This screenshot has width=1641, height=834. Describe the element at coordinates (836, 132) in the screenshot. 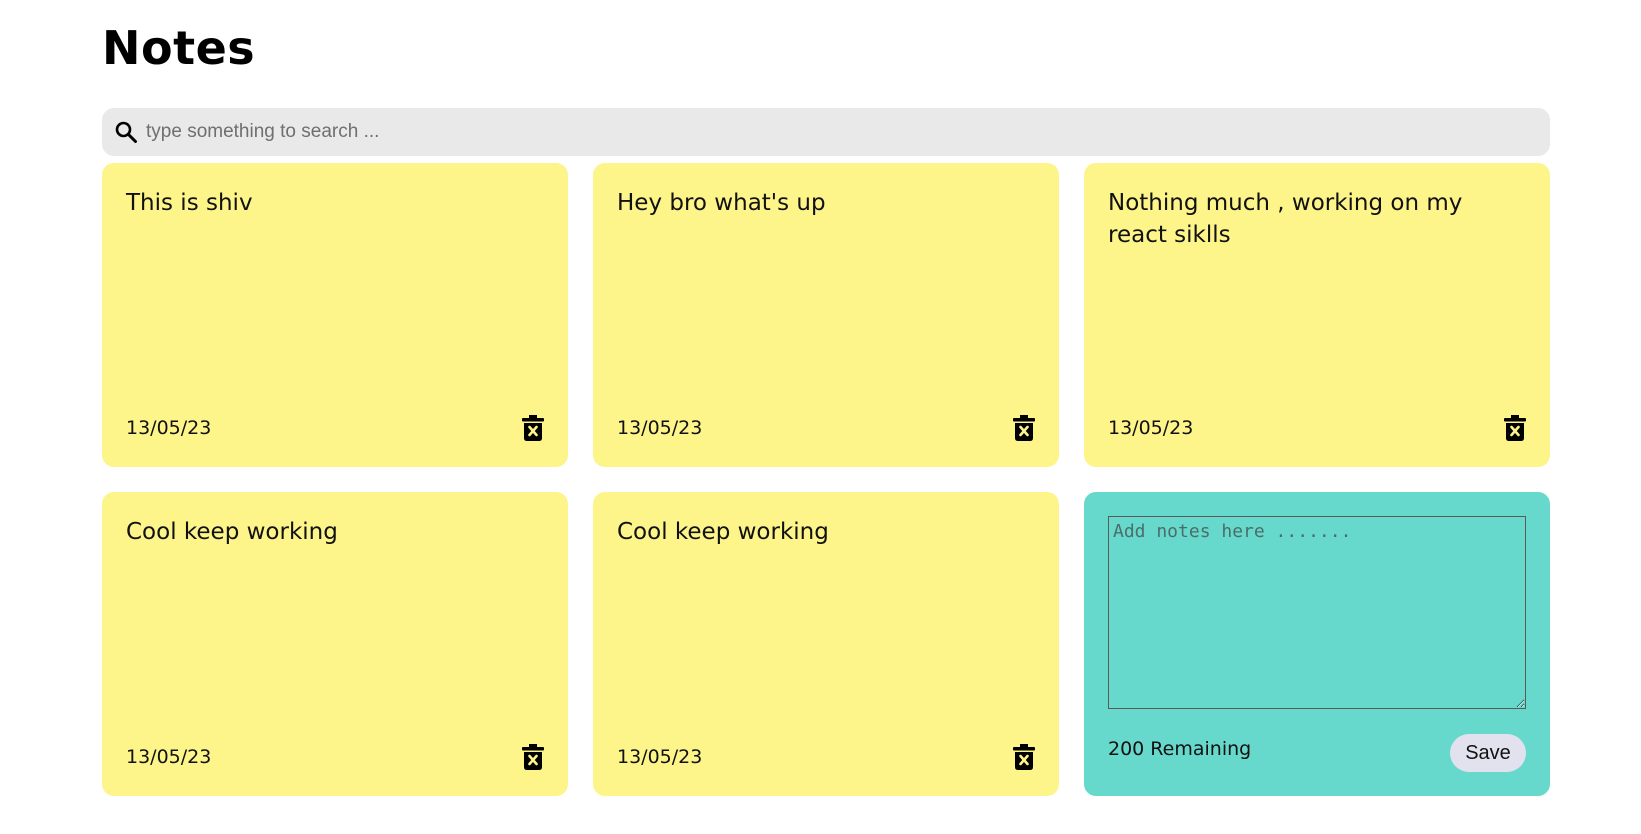

I see `search-input` at that location.